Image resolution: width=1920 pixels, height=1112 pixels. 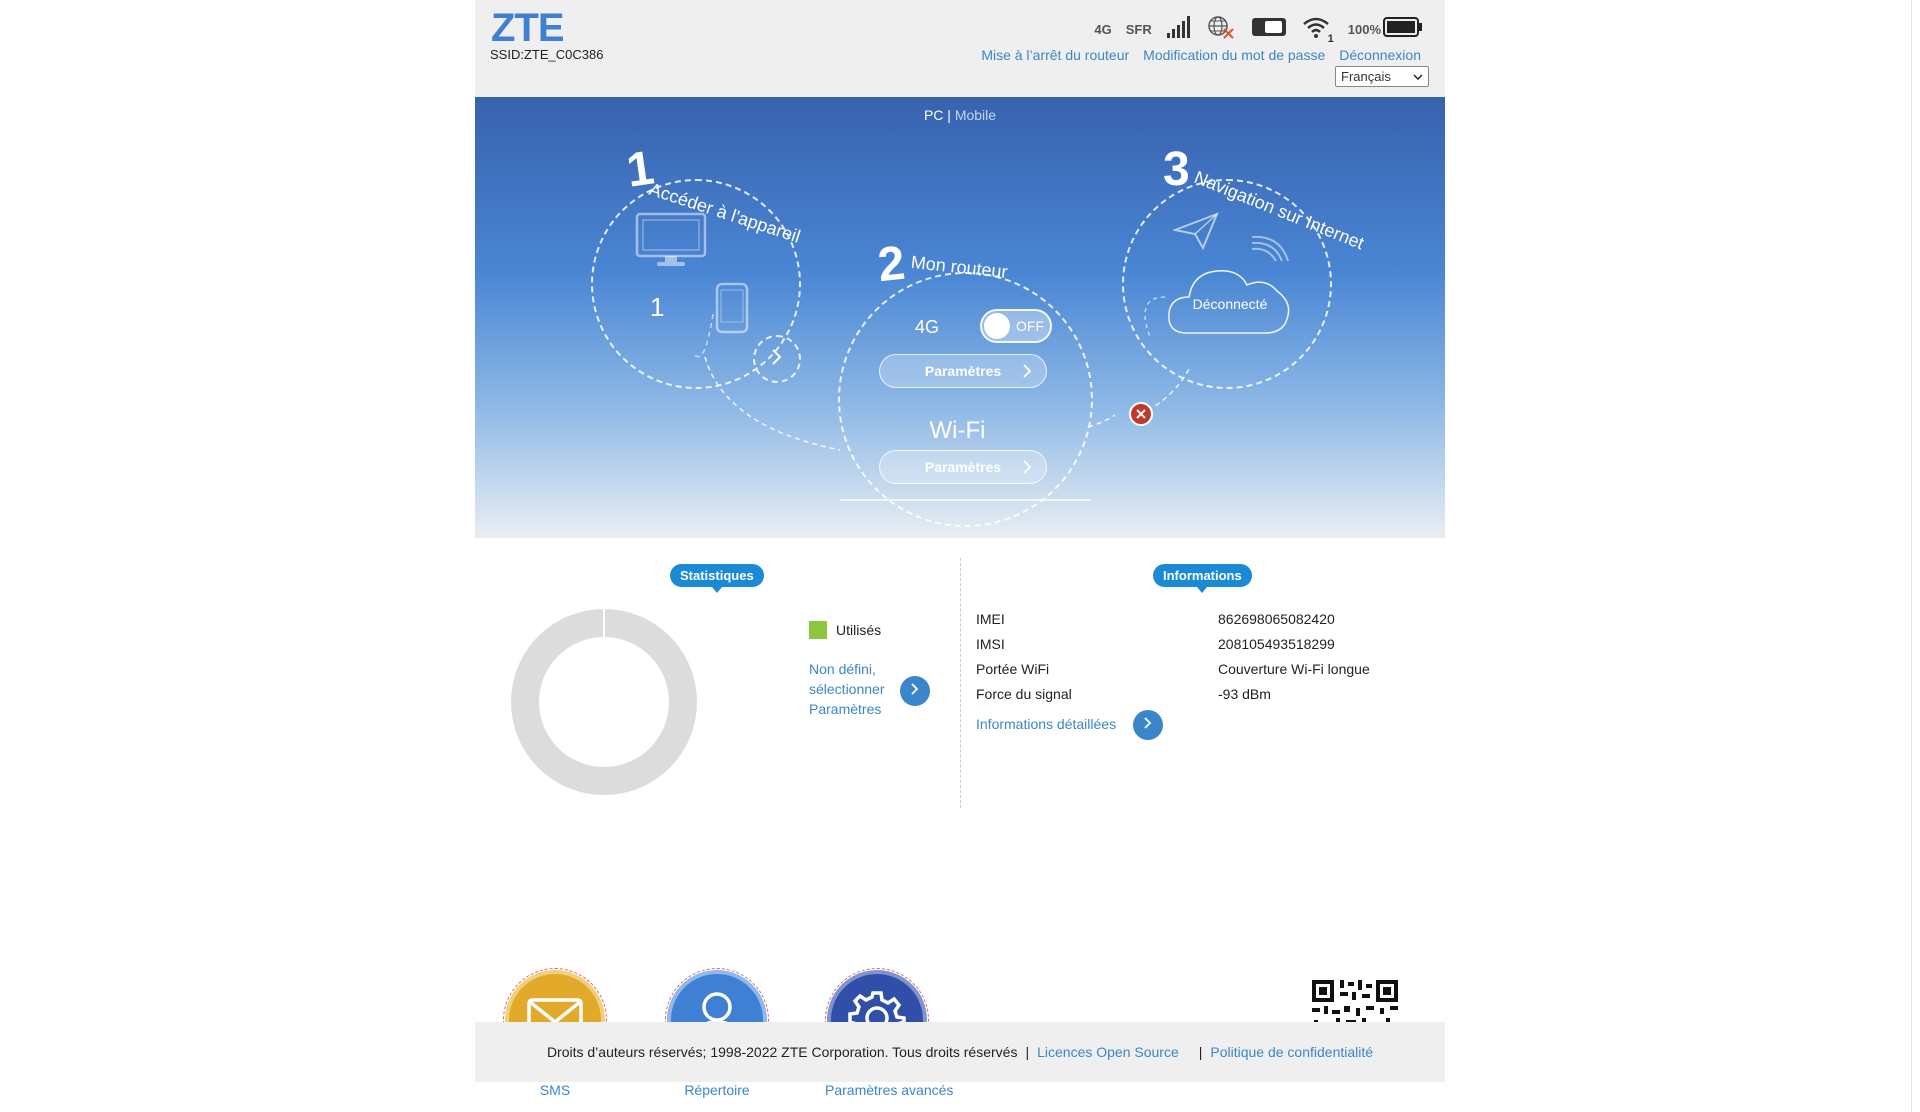 What do you see at coordinates (657, 307) in the screenshot?
I see `connected-device-count: 1` at bounding box center [657, 307].